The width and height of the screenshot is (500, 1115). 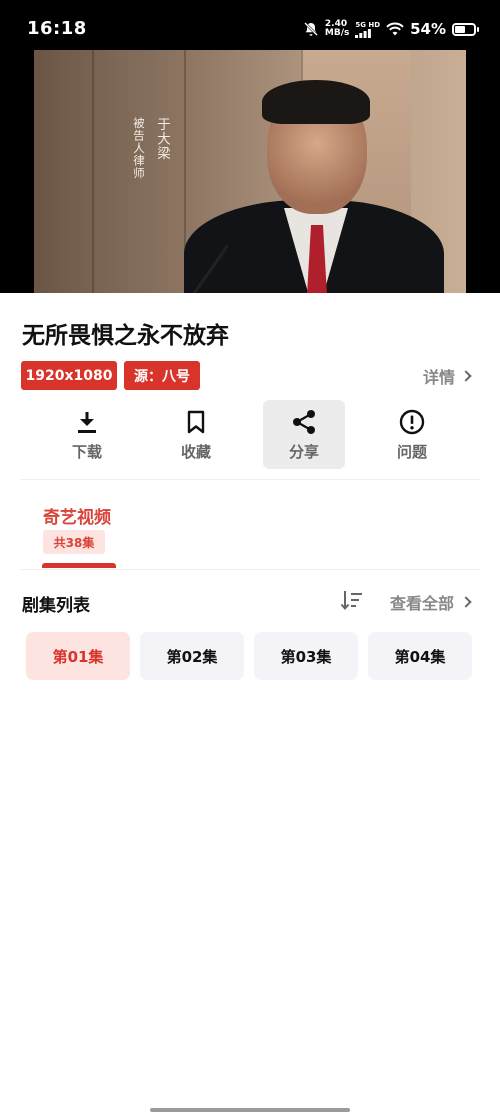 I want to click on cellular-signal: 5G HD, so click(x=367, y=29).